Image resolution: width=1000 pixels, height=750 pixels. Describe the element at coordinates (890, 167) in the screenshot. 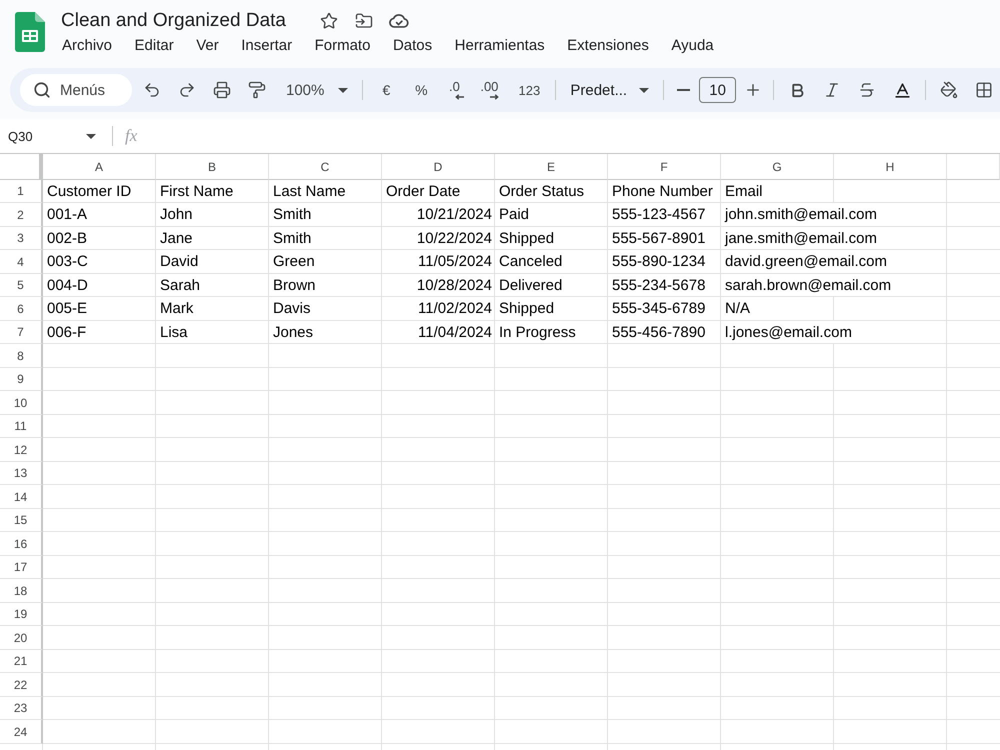

I see `column-header: H` at that location.